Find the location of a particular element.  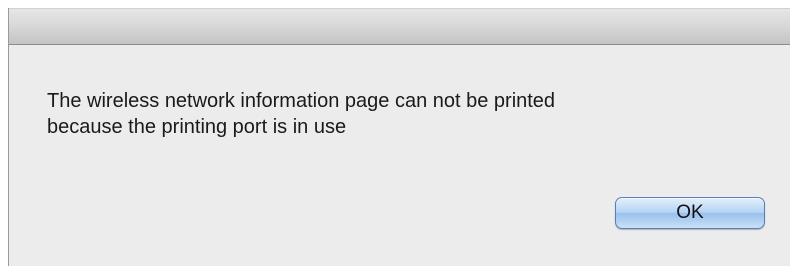

ok-button: OK is located at coordinates (690, 213).